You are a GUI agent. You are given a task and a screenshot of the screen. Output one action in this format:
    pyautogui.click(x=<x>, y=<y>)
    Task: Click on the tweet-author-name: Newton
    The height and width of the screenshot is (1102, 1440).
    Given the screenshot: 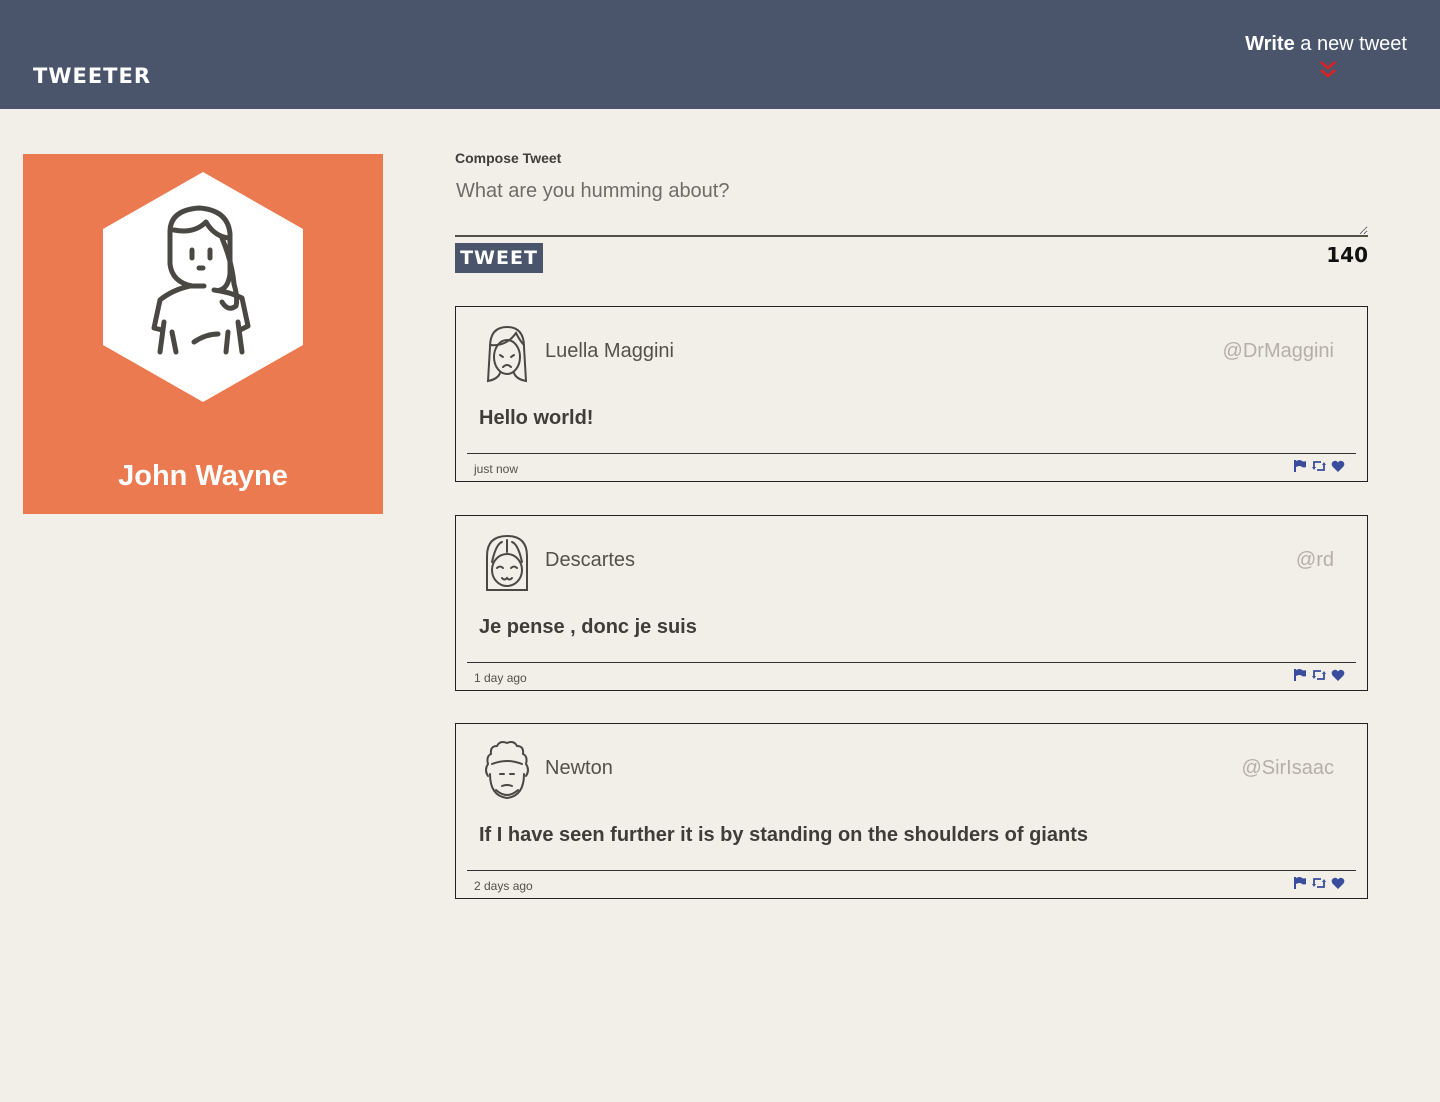 What is the action you would take?
    pyautogui.click(x=579, y=768)
    